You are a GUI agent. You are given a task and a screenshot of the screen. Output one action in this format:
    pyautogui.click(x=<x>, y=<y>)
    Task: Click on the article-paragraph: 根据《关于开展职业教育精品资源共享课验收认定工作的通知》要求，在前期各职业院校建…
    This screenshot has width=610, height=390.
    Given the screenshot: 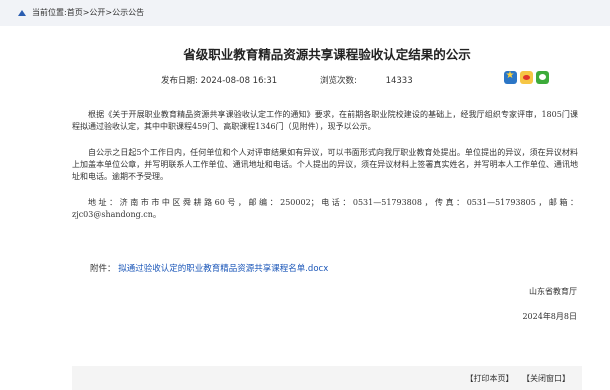 What is the action you would take?
    pyautogui.click(x=325, y=120)
    